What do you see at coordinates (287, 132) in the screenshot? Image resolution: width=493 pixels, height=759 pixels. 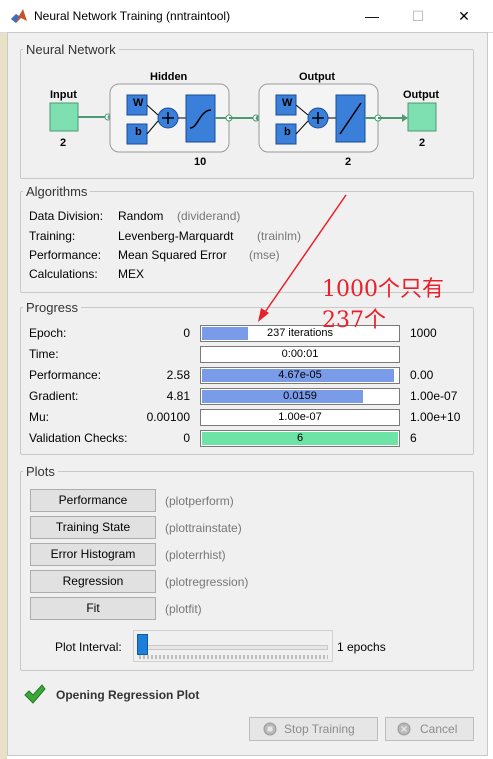 I see `output-b-letter: b` at bounding box center [287, 132].